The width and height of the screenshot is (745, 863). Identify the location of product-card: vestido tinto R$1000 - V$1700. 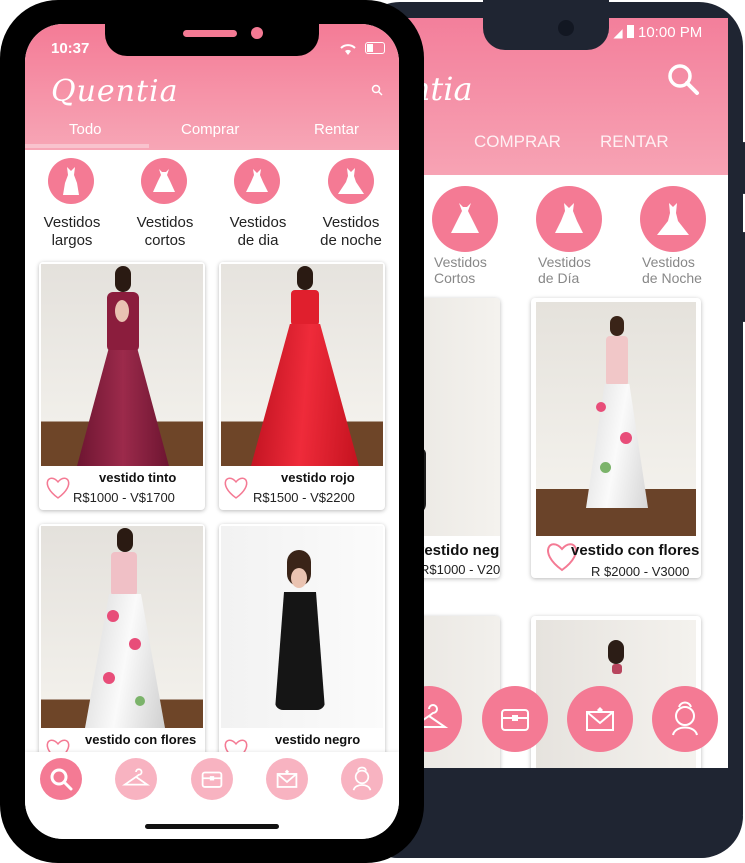
(122, 386).